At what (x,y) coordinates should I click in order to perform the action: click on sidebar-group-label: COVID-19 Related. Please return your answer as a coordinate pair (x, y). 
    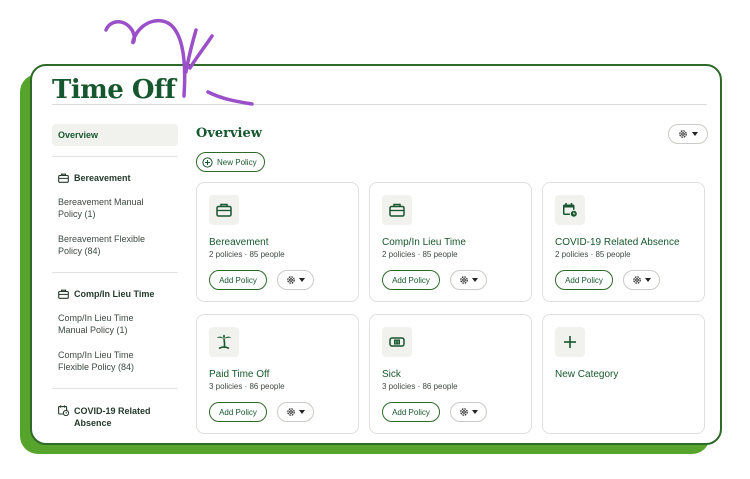
    Looking at the image, I should click on (112, 411).